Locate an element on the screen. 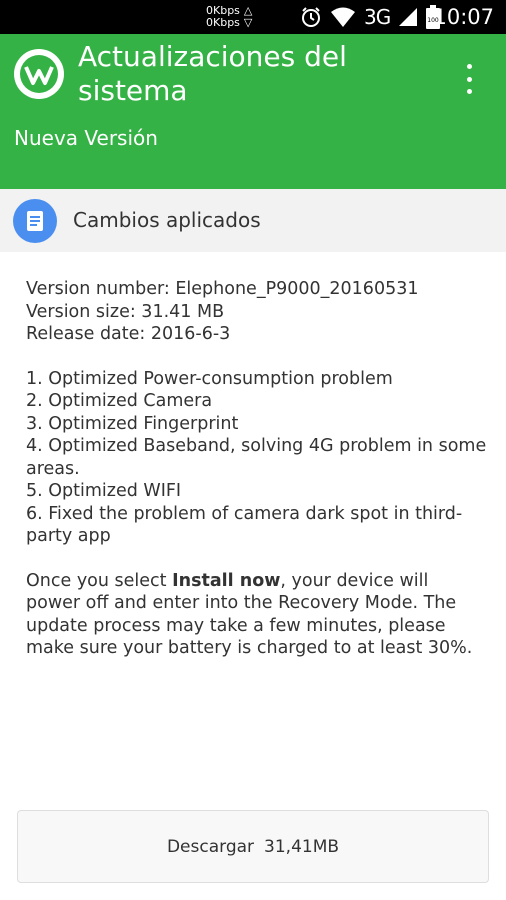  document-icon is located at coordinates (35, 221).